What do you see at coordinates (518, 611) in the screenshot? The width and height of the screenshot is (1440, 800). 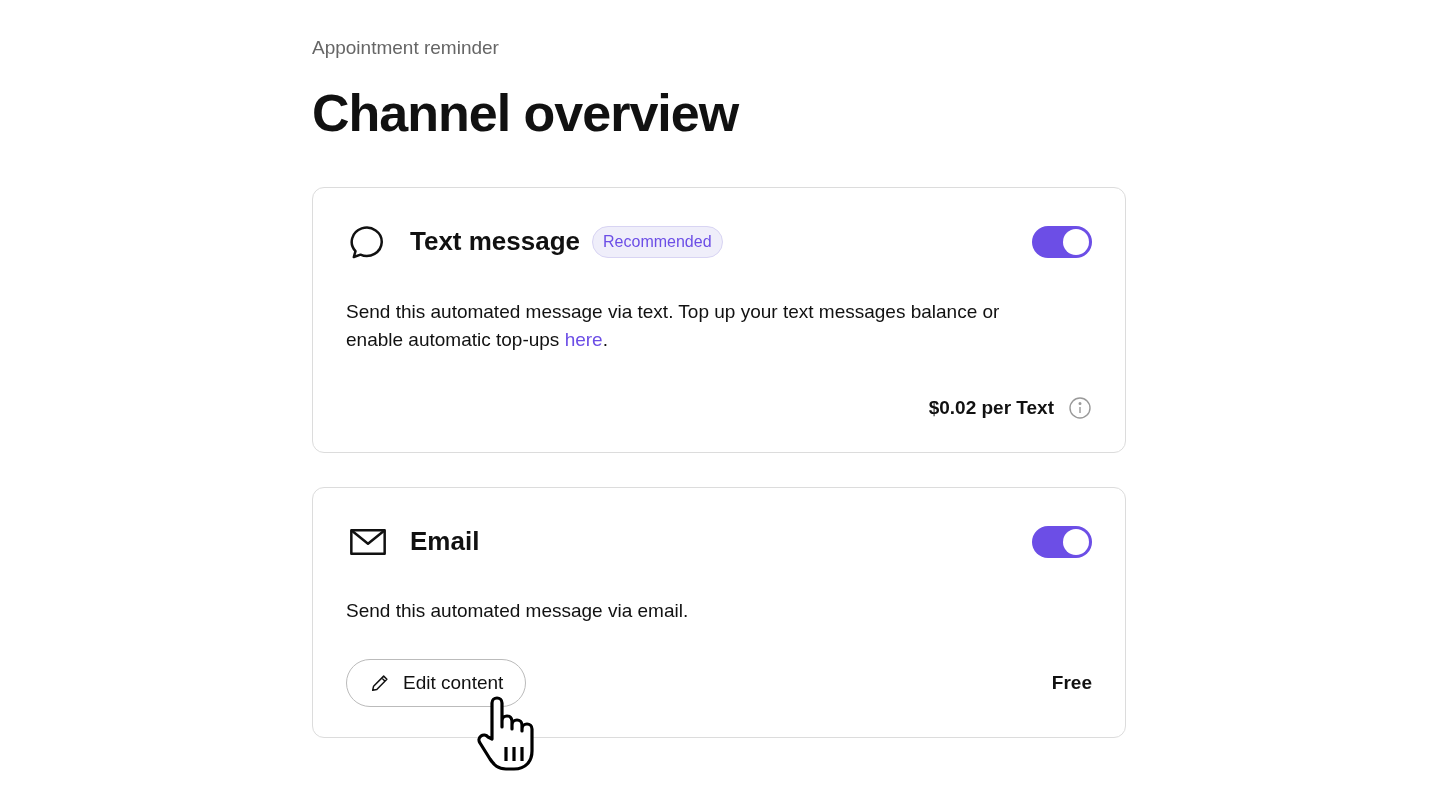 I see `channel-description: Send this automated message via email.` at bounding box center [518, 611].